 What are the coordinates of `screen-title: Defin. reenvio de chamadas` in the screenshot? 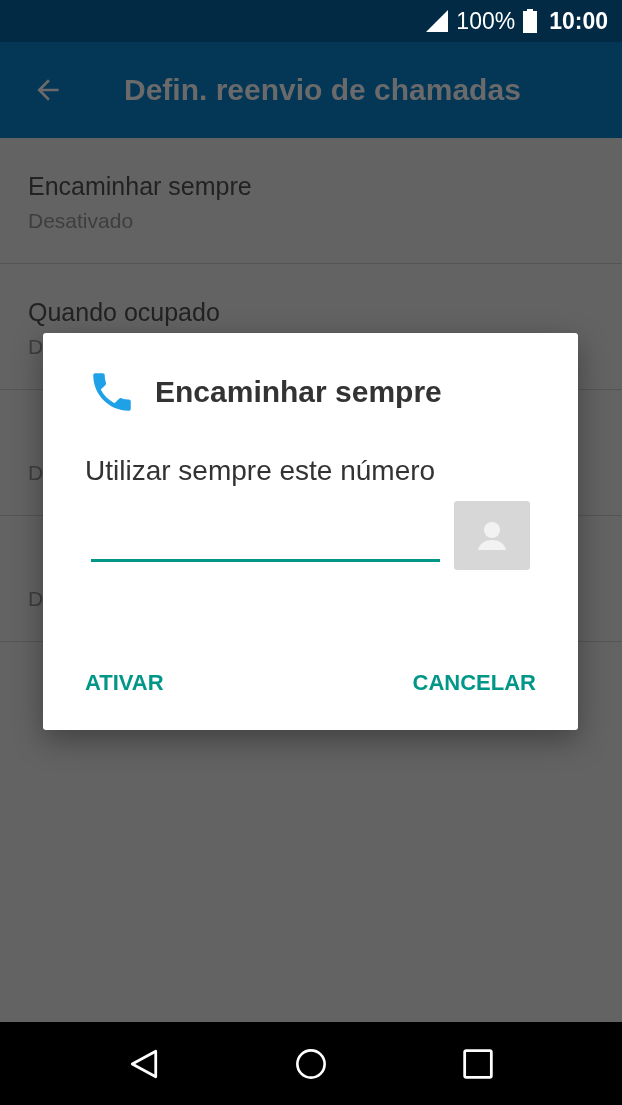 It's located at (322, 90).